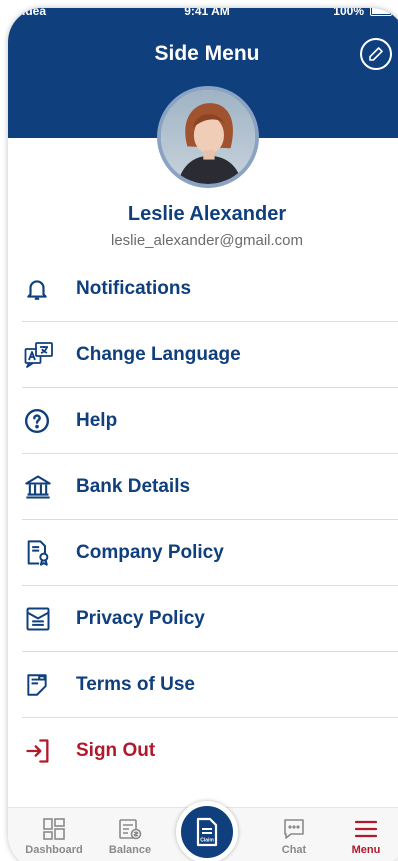 This screenshot has width=398, height=861. What do you see at coordinates (210, 619) in the screenshot?
I see `menu-item-privacy-policy: Privacy Policy` at bounding box center [210, 619].